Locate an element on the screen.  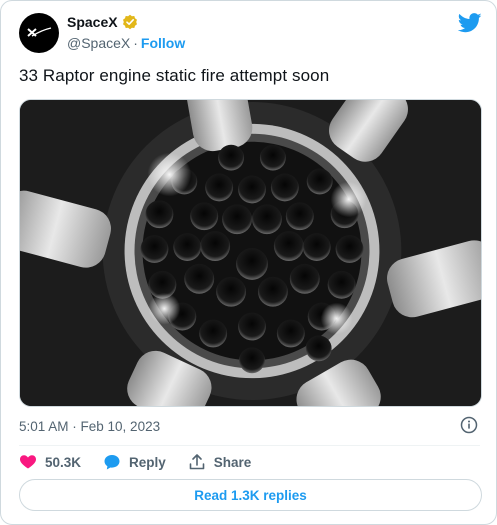
share-upload-icon is located at coordinates (197, 462).